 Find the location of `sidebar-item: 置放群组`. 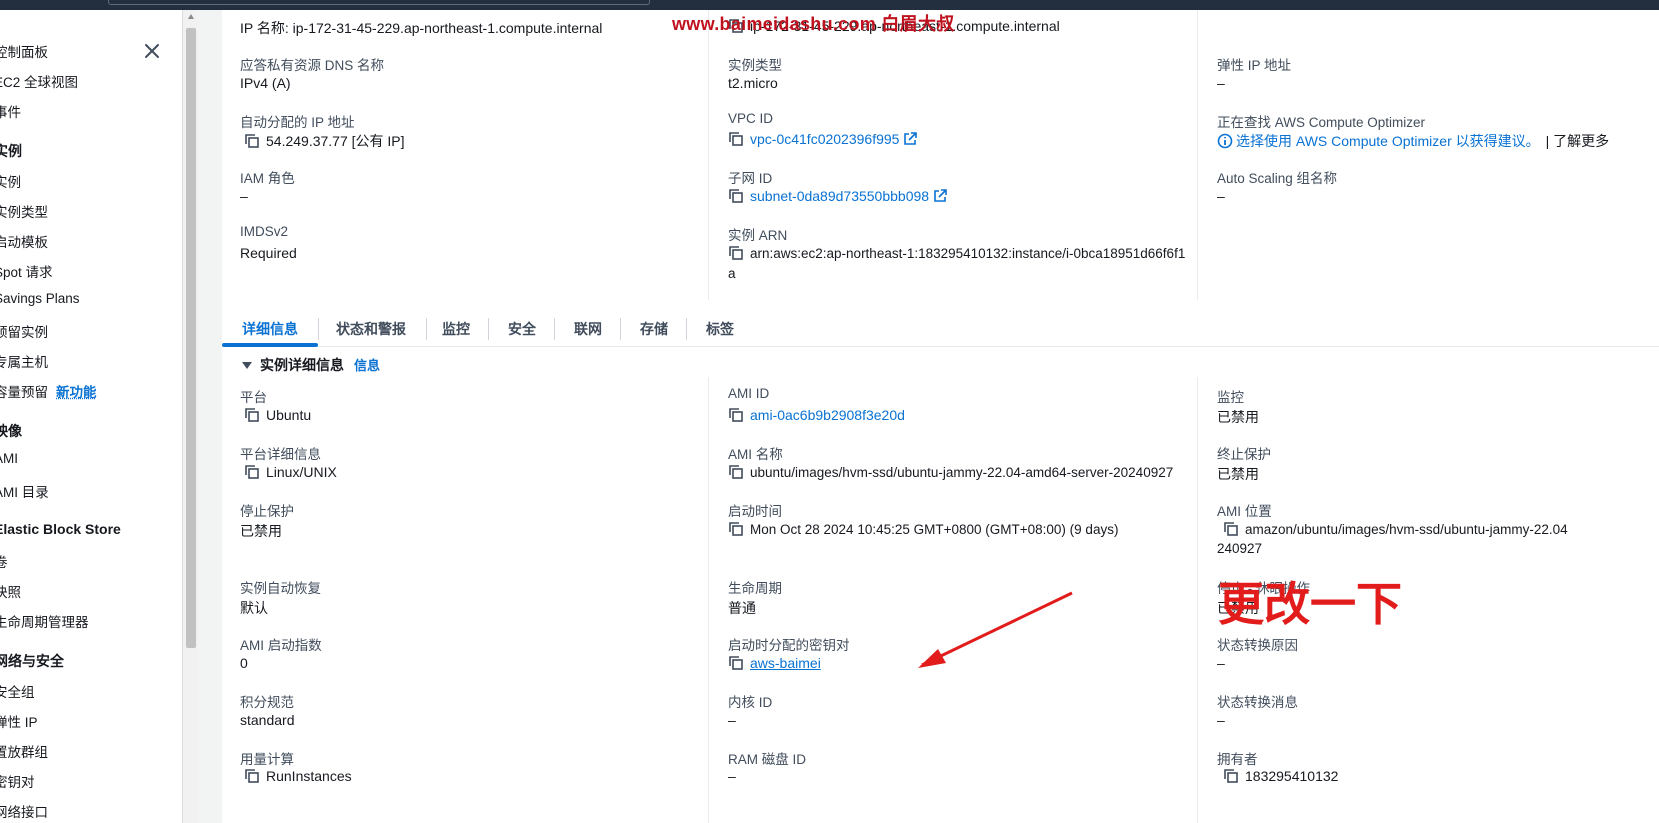

sidebar-item: 置放群组 is located at coordinates (24, 751).